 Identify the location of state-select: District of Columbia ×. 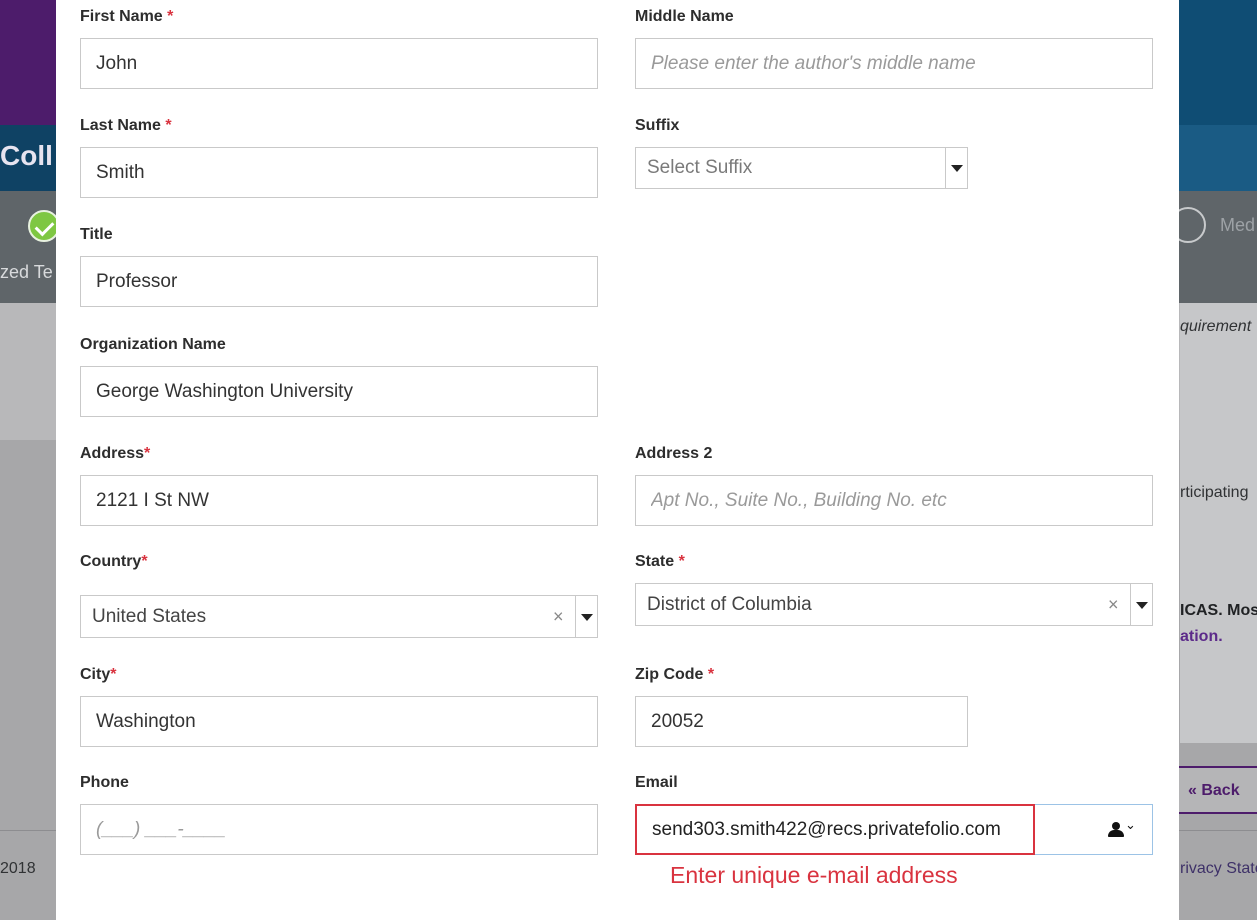
(894, 604).